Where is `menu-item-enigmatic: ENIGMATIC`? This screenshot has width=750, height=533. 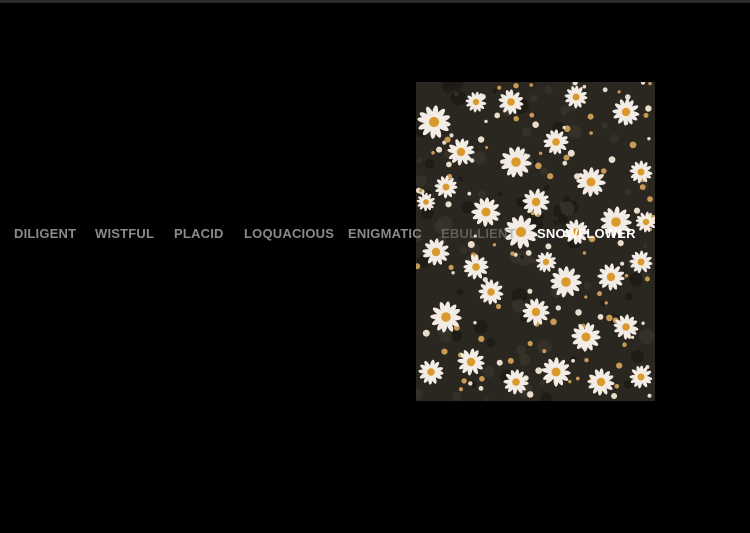 menu-item-enigmatic: ENIGMATIC is located at coordinates (385, 234).